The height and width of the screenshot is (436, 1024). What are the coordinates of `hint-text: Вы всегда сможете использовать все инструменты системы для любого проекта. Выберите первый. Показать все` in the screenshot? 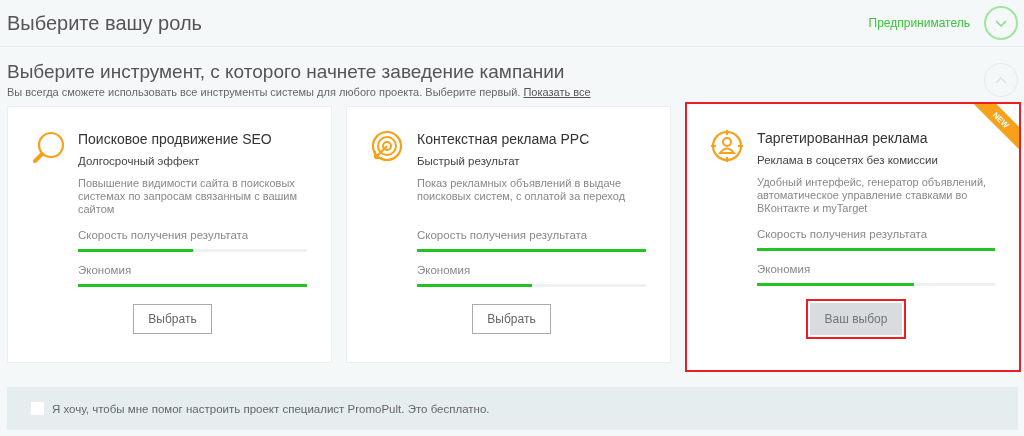 It's located at (299, 92).